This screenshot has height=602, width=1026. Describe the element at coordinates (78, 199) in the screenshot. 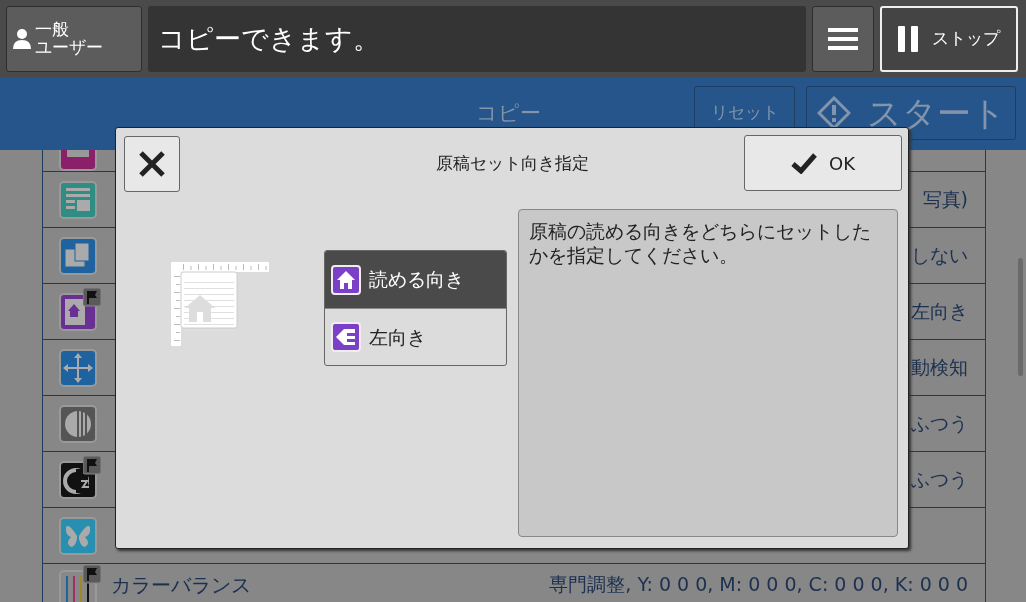

I see `document-photo-icon` at that location.